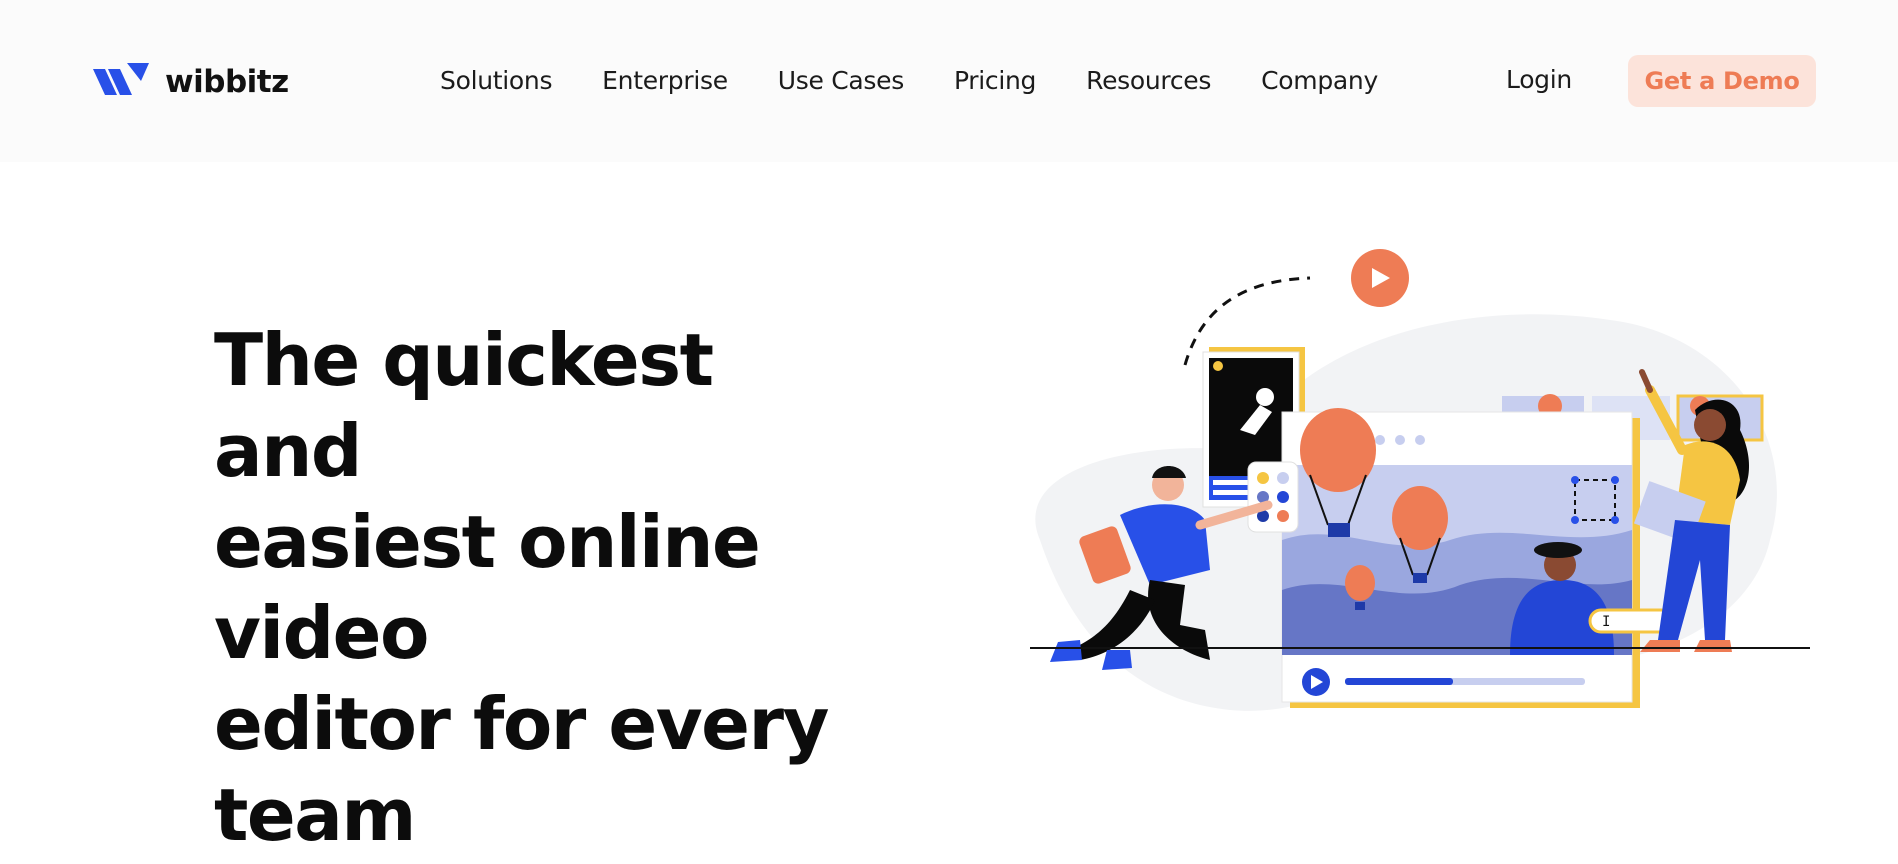  Describe the element at coordinates (1606, 622) in the screenshot. I see `svg-text: I` at that location.